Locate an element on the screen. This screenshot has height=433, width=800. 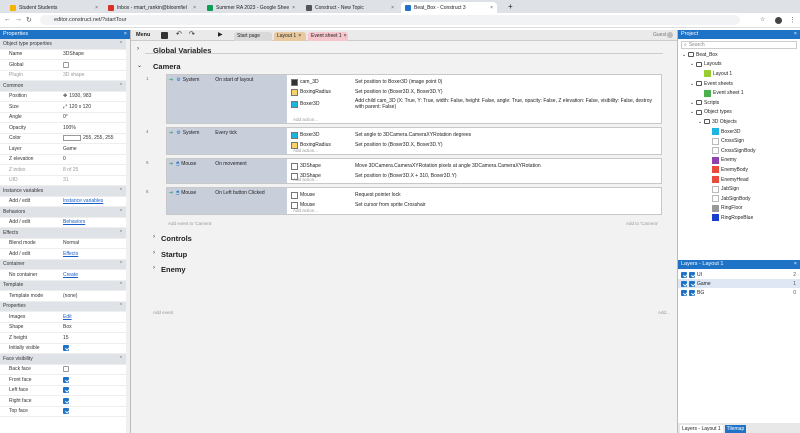
property-row: Template mode (none) is located at coordinates (65, 296).